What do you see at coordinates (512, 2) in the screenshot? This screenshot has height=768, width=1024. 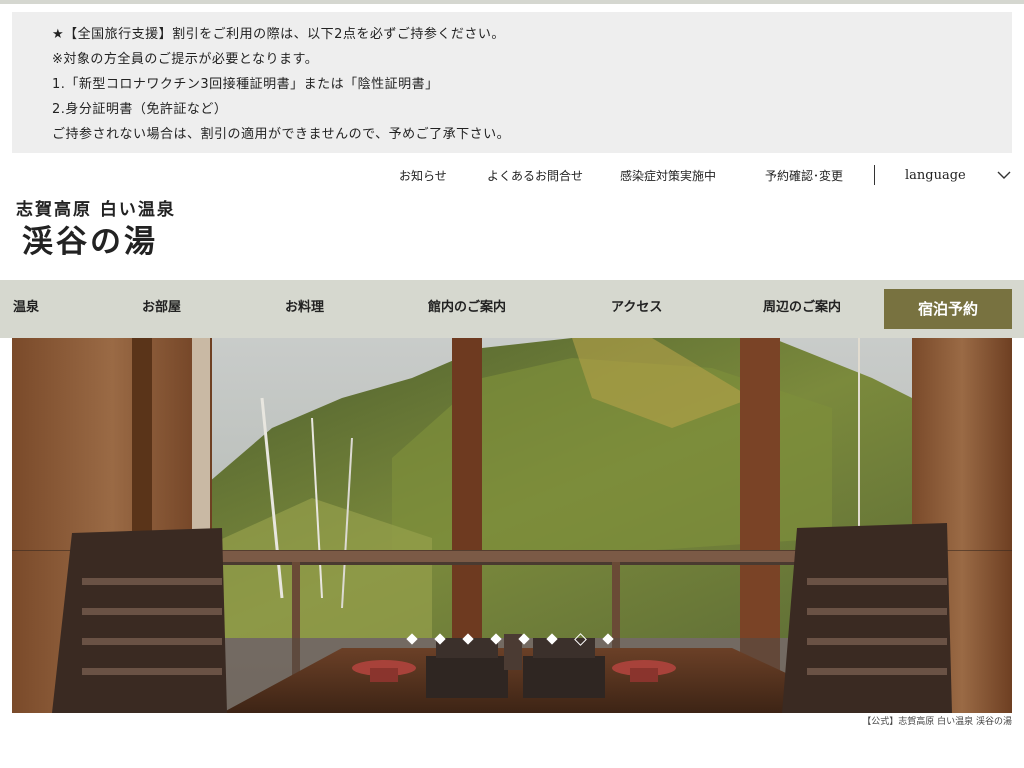 I see `top-border` at bounding box center [512, 2].